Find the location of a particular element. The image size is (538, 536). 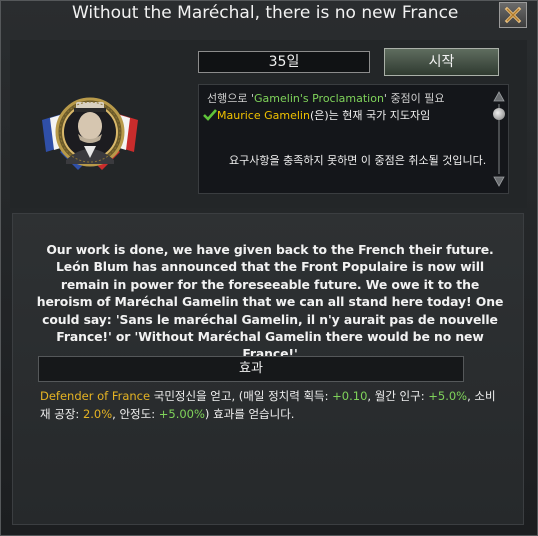

close-button is located at coordinates (513, 15).